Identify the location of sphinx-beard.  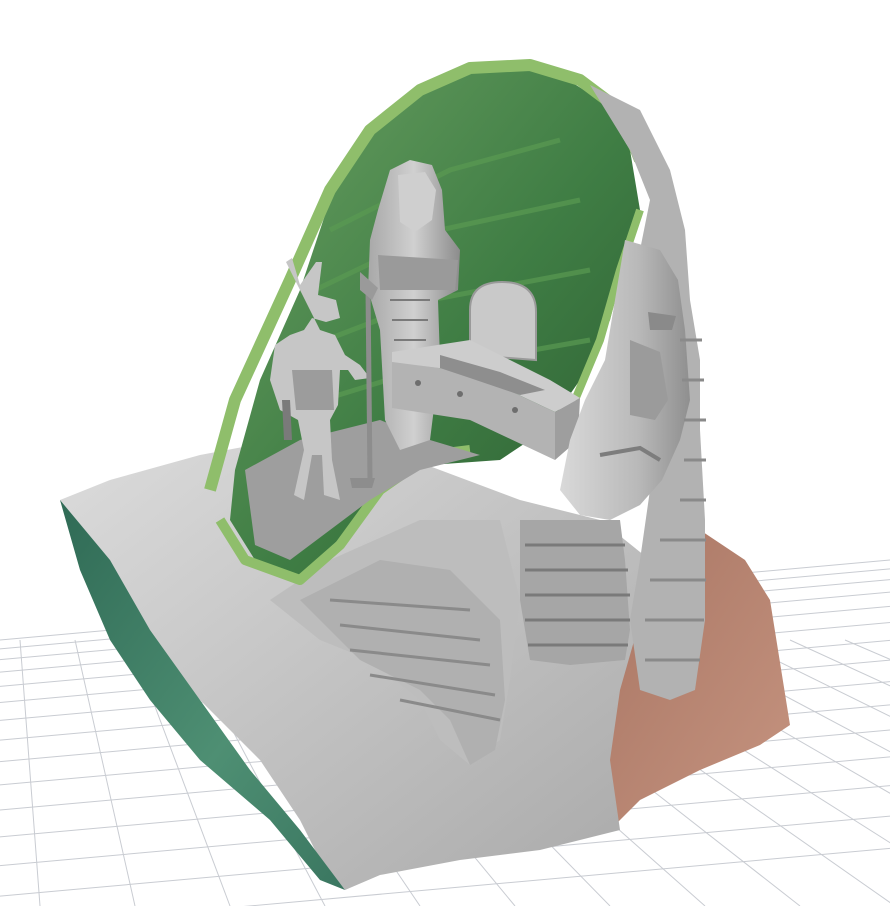
(575, 592).